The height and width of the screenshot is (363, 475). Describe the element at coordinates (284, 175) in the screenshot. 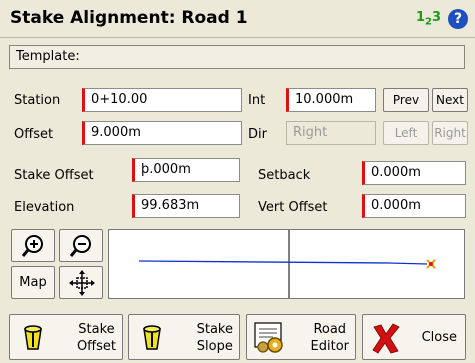

I see `setback-label: Setback` at that location.